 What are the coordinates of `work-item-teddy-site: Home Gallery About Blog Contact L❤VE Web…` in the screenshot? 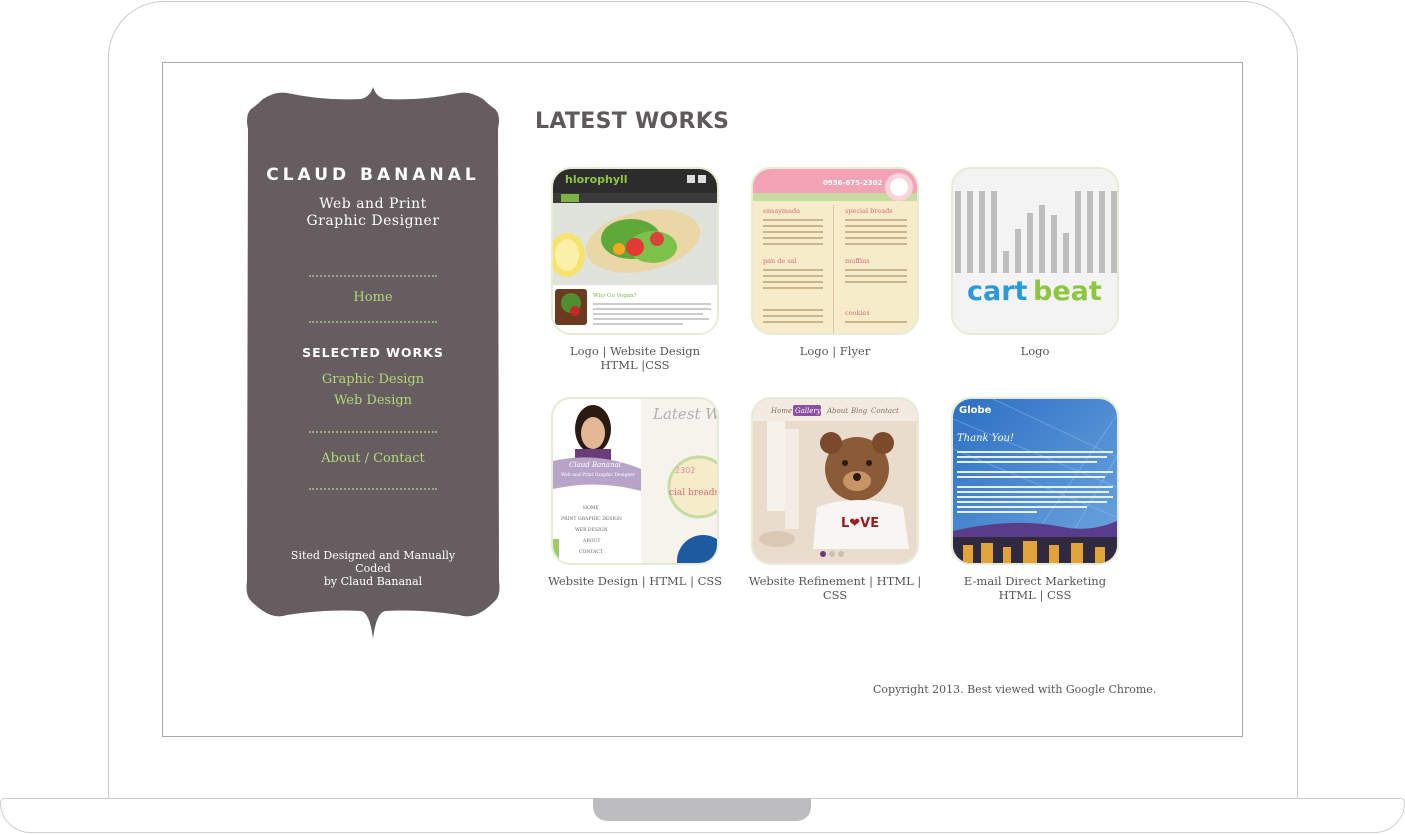 It's located at (835, 499).